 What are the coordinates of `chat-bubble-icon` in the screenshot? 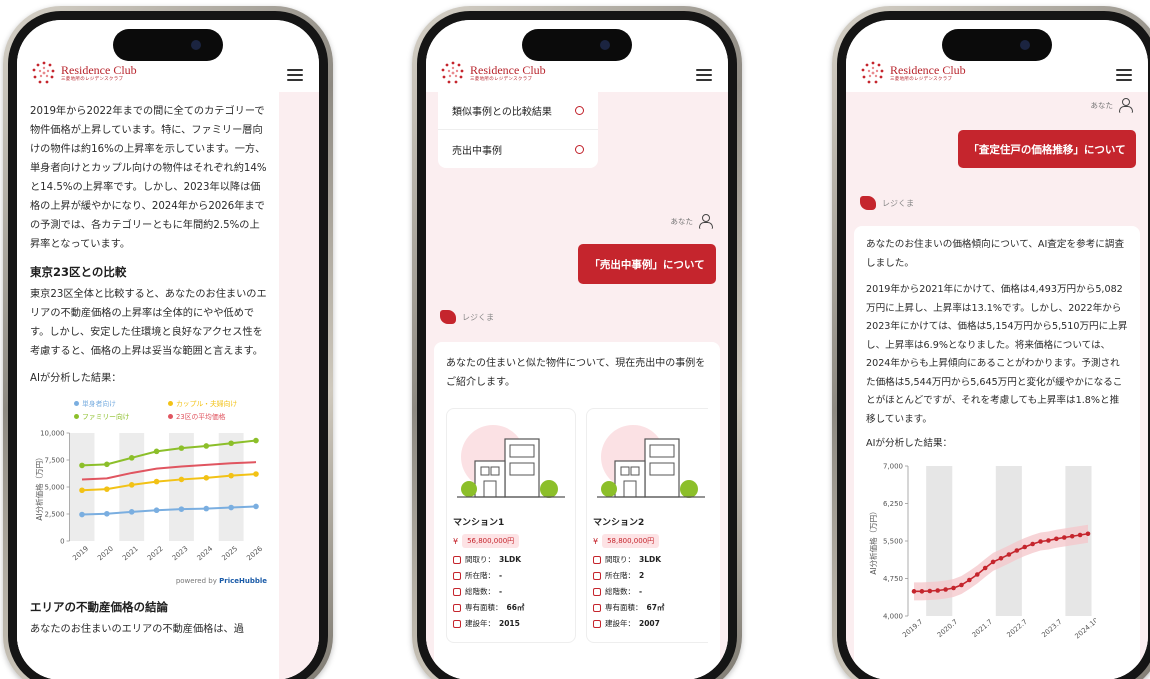 It's located at (579, 149).